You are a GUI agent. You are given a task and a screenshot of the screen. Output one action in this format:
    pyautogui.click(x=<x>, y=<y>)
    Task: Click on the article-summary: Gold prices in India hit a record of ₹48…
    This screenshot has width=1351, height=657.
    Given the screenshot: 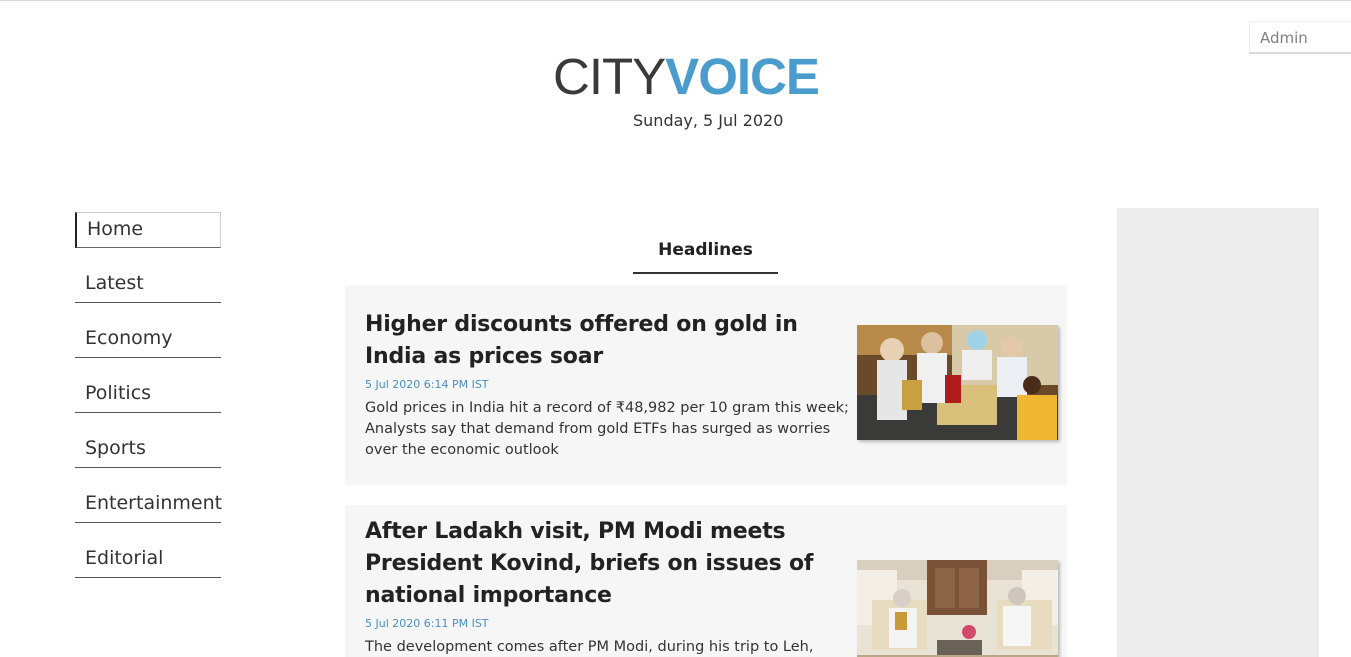 What is the action you would take?
    pyautogui.click(x=607, y=429)
    